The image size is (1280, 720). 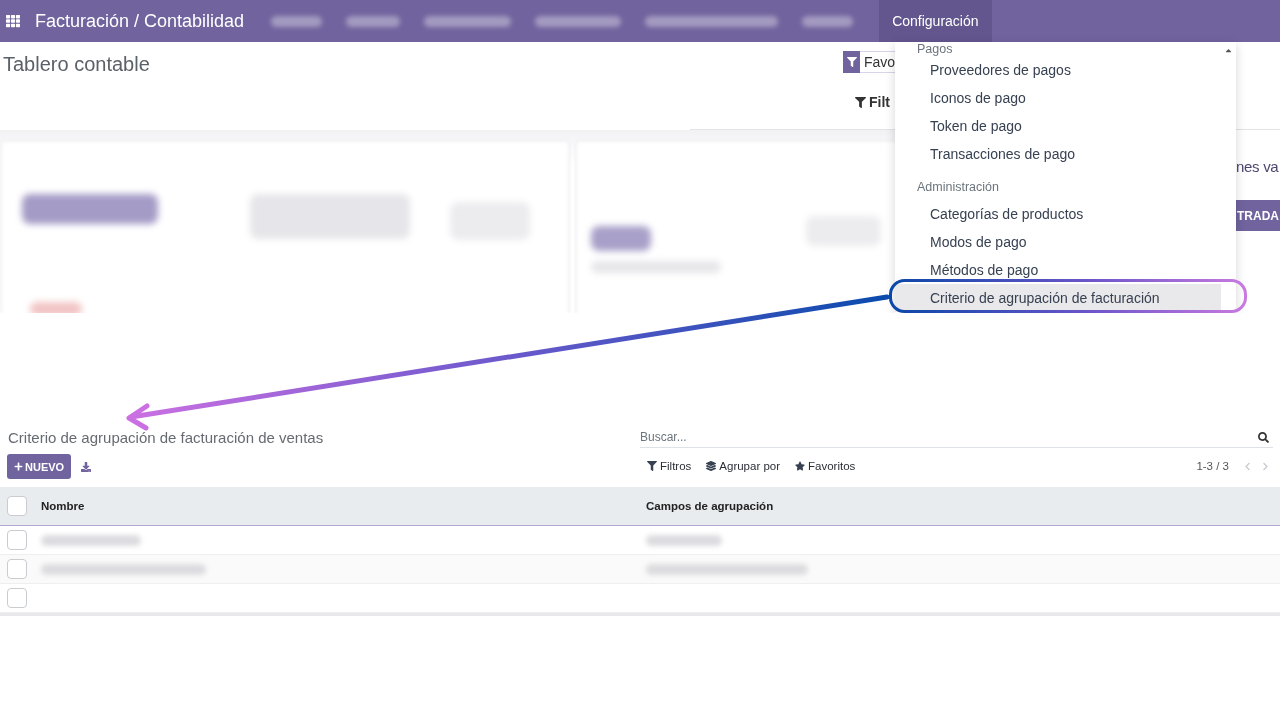 I want to click on blurred-button-shape, so click(x=621, y=238).